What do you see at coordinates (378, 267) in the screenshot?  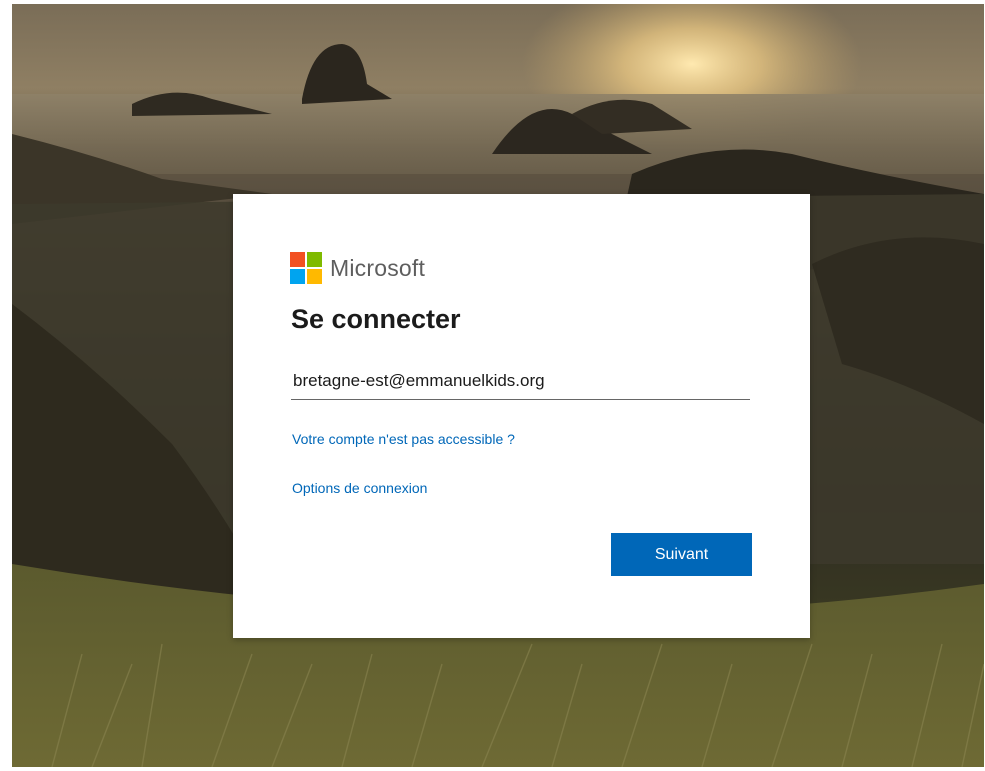 I see `brand-name: Microsoft` at bounding box center [378, 267].